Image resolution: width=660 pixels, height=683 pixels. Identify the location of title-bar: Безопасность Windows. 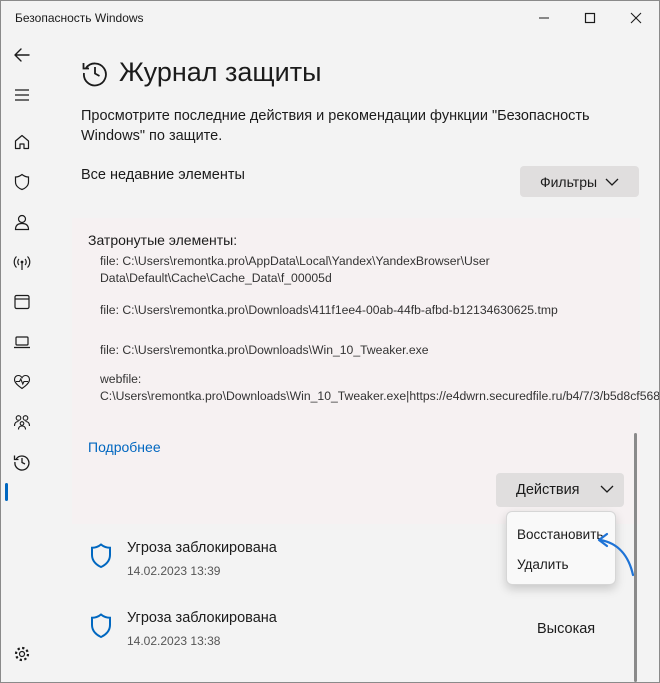
(330, 18).